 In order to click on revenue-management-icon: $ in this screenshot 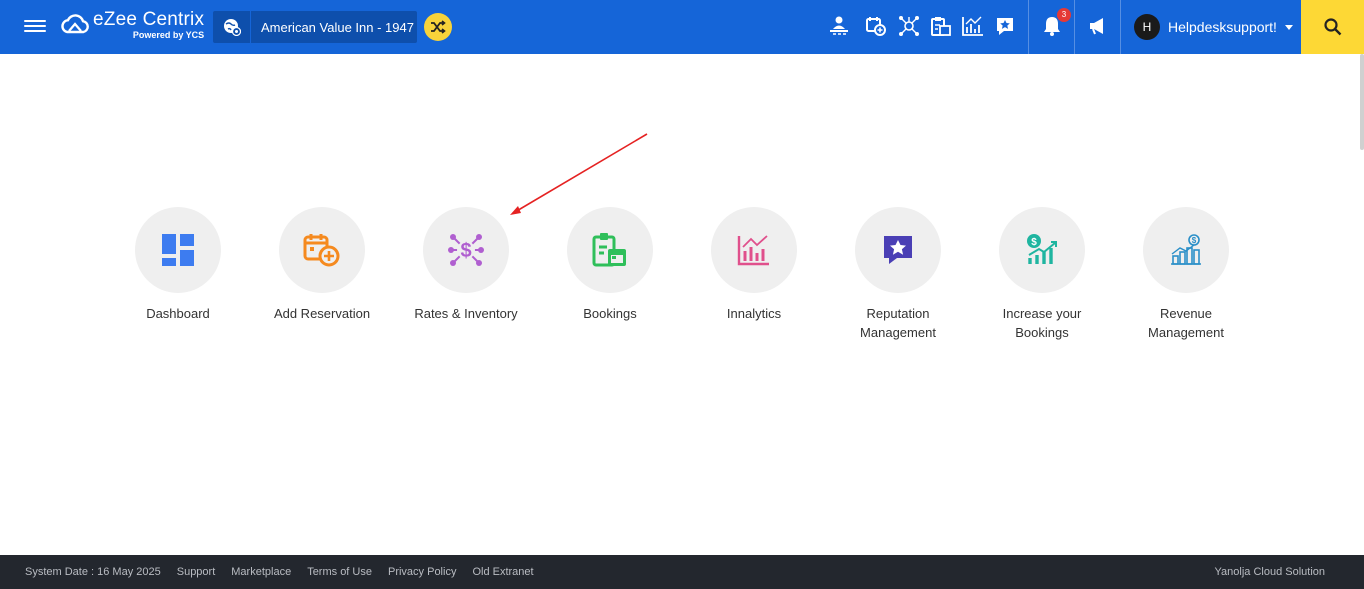, I will do `click(1186, 250)`.